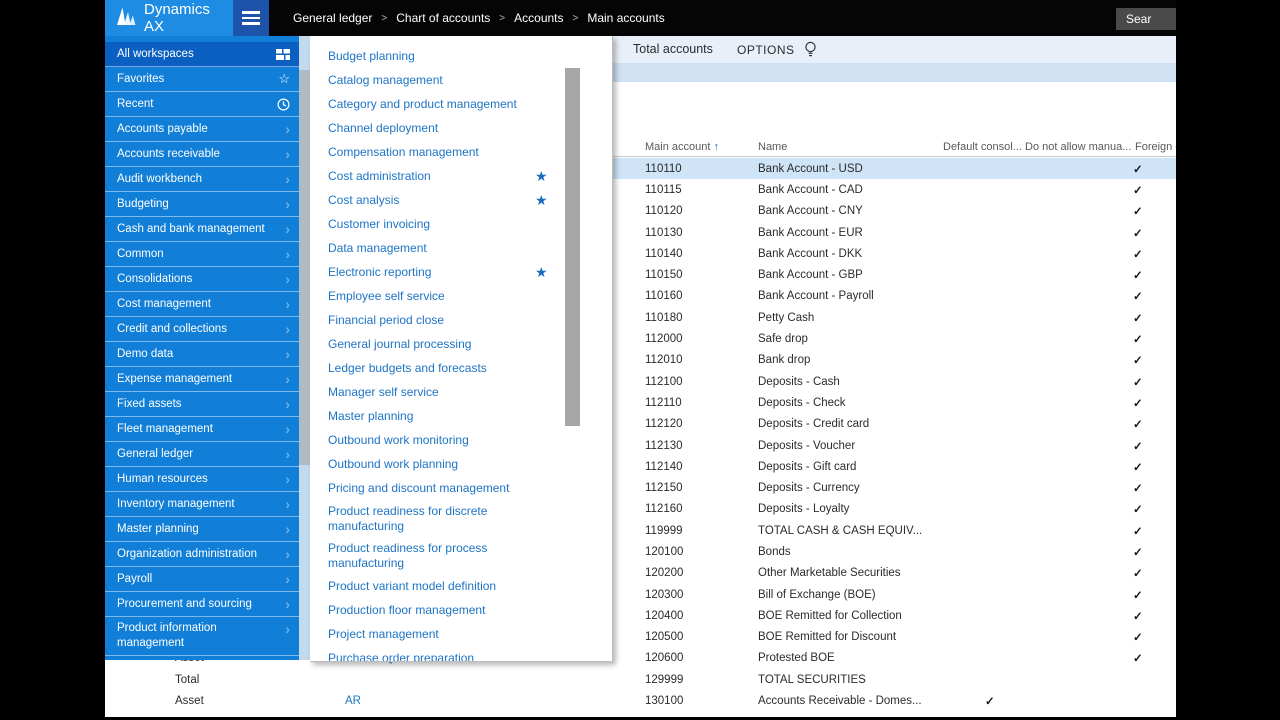 This screenshot has width=1280, height=720. What do you see at coordinates (809, 488) in the screenshot?
I see `name-cell: Deposits - Currency` at bounding box center [809, 488].